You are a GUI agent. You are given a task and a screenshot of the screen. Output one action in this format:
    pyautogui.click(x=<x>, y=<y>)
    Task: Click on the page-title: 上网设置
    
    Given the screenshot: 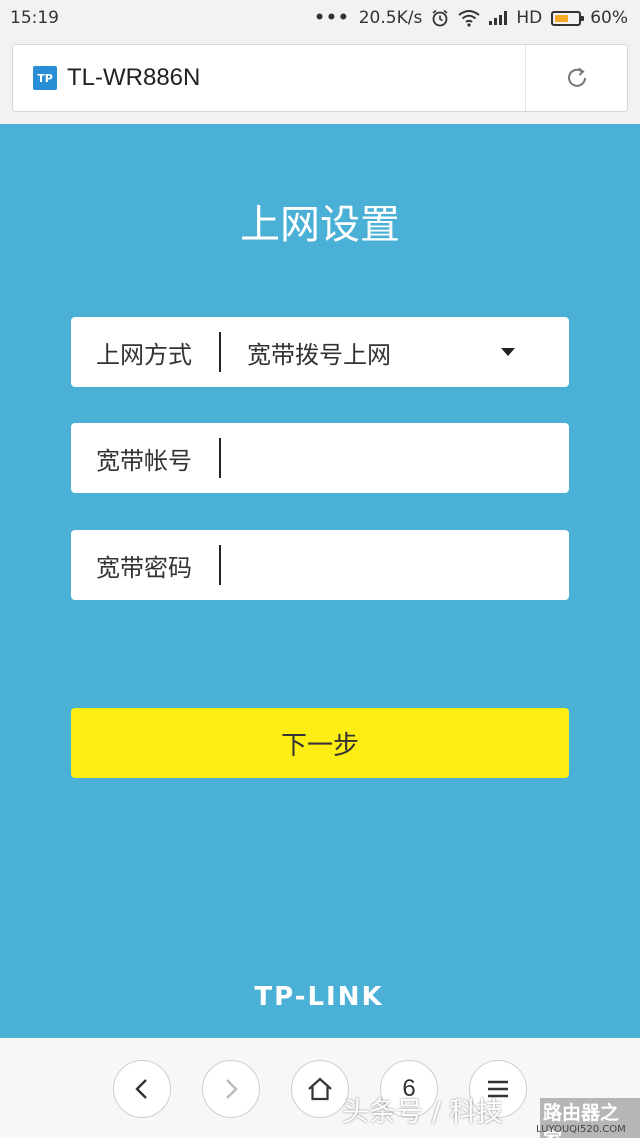 What is the action you would take?
    pyautogui.click(x=320, y=225)
    